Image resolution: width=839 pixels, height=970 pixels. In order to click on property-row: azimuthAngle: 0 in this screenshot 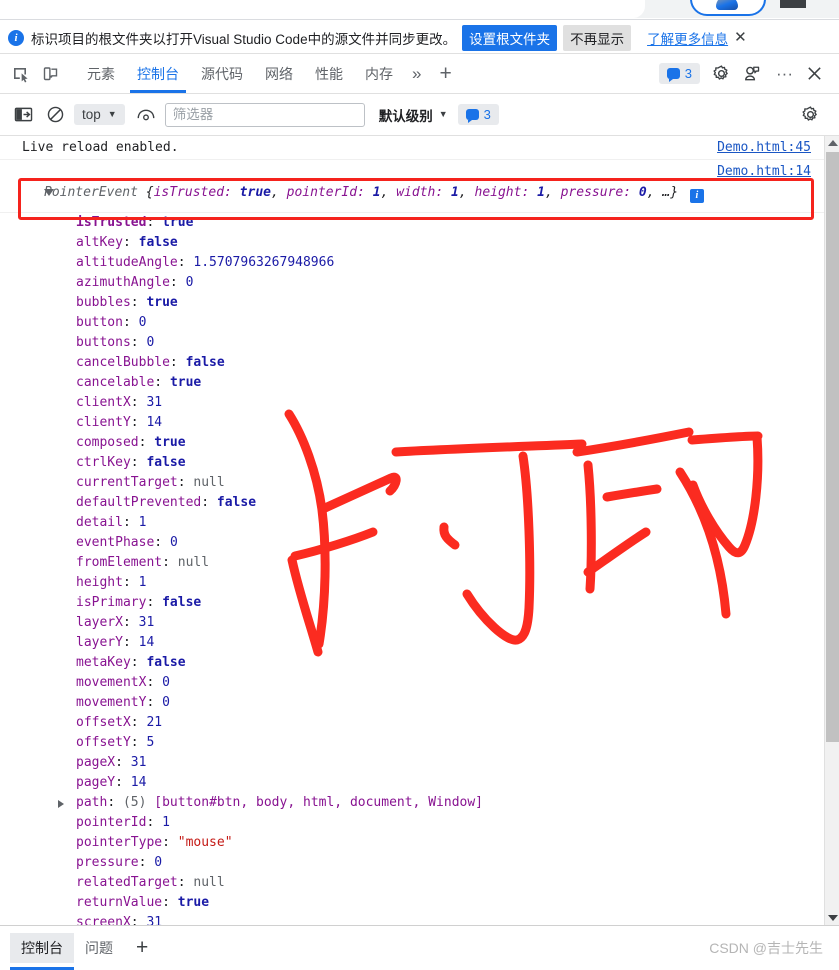, I will do `click(419, 283)`.